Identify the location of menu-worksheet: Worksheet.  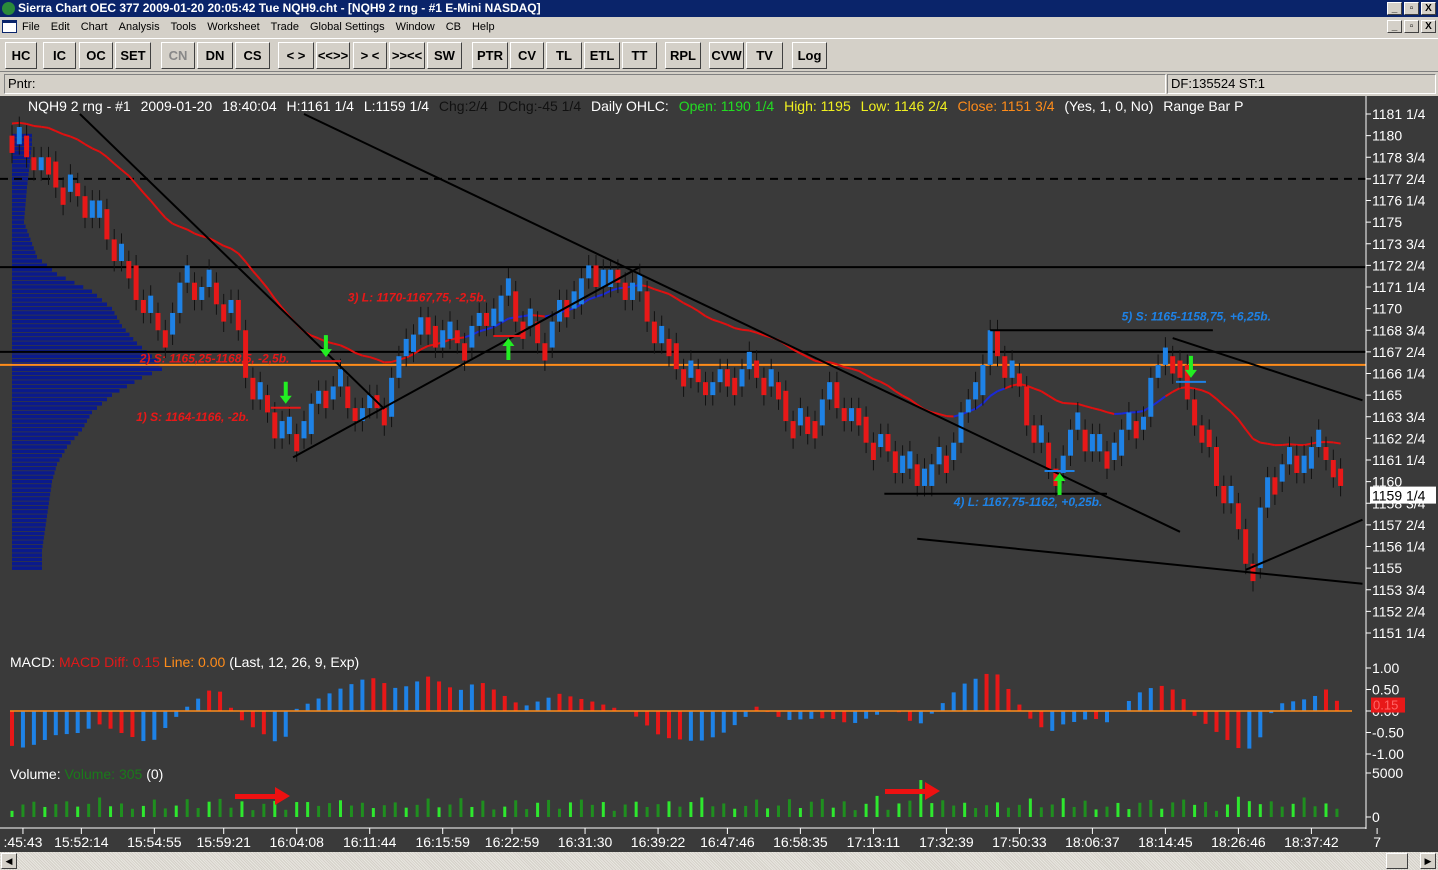
(233, 27).